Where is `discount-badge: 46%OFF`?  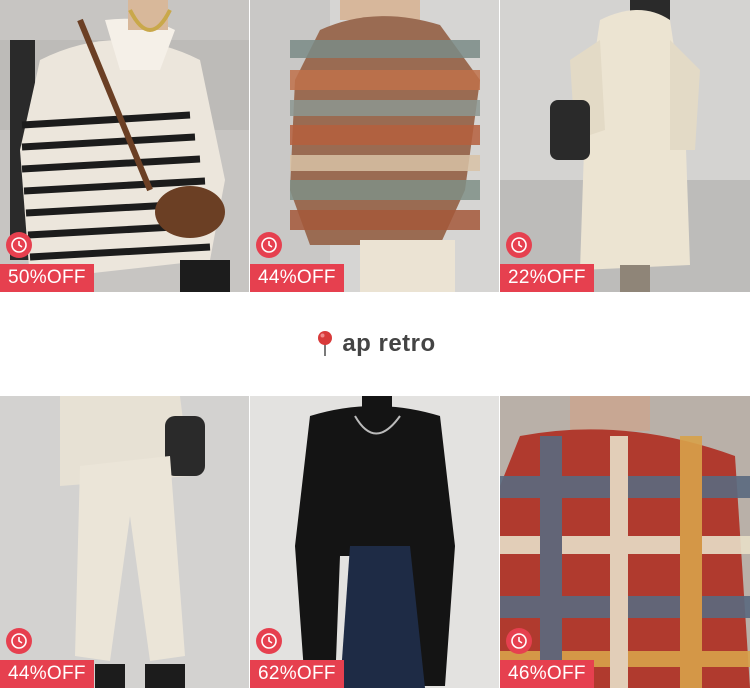 discount-badge: 46%OFF is located at coordinates (547, 674).